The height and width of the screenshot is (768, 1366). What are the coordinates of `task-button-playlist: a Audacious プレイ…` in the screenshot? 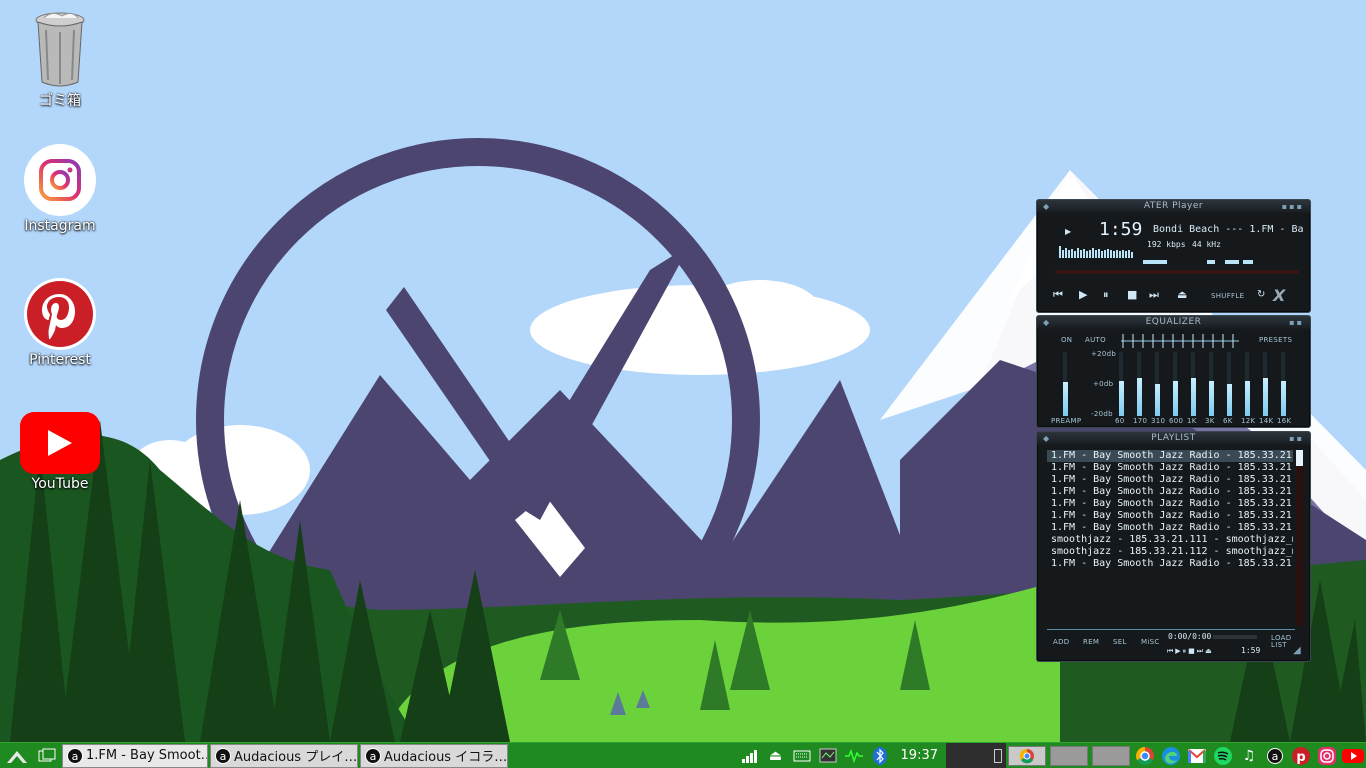 It's located at (284, 755).